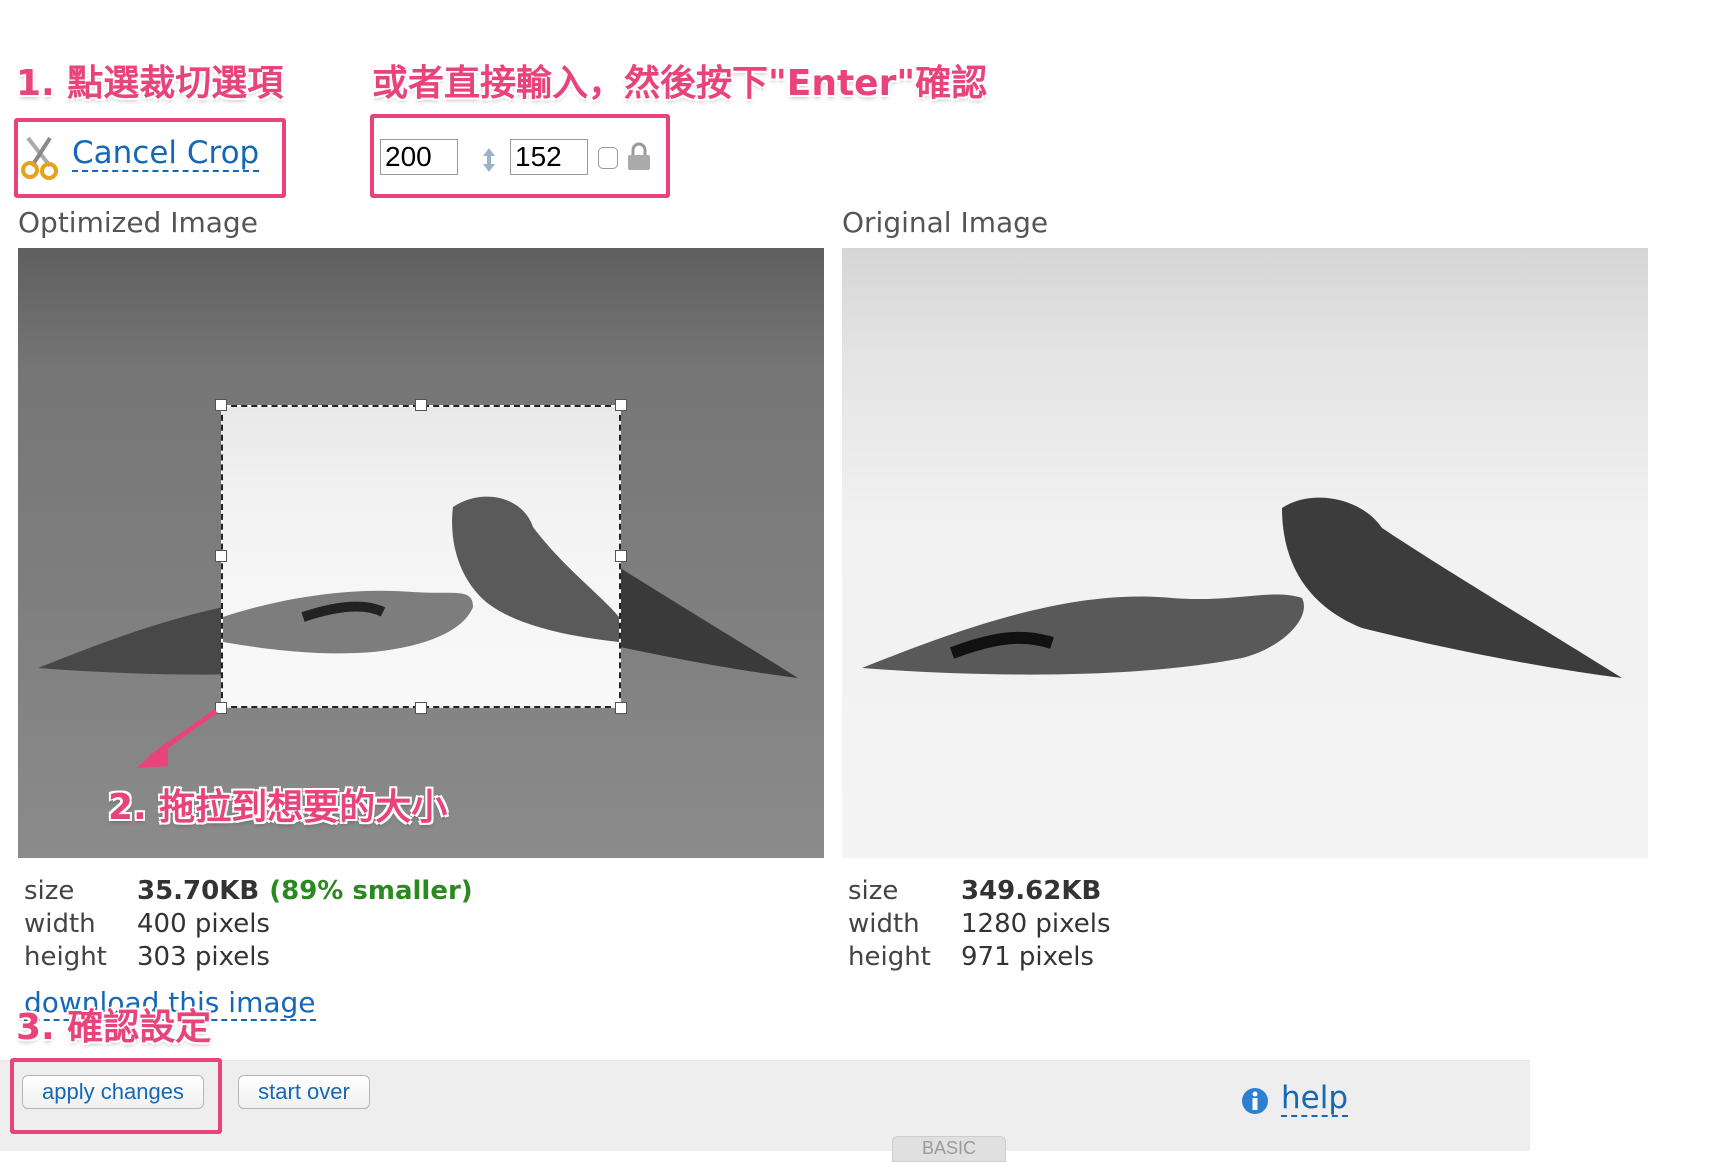 The image size is (1712, 1162). Describe the element at coordinates (421, 405) in the screenshot. I see `crop-handle-n` at that location.